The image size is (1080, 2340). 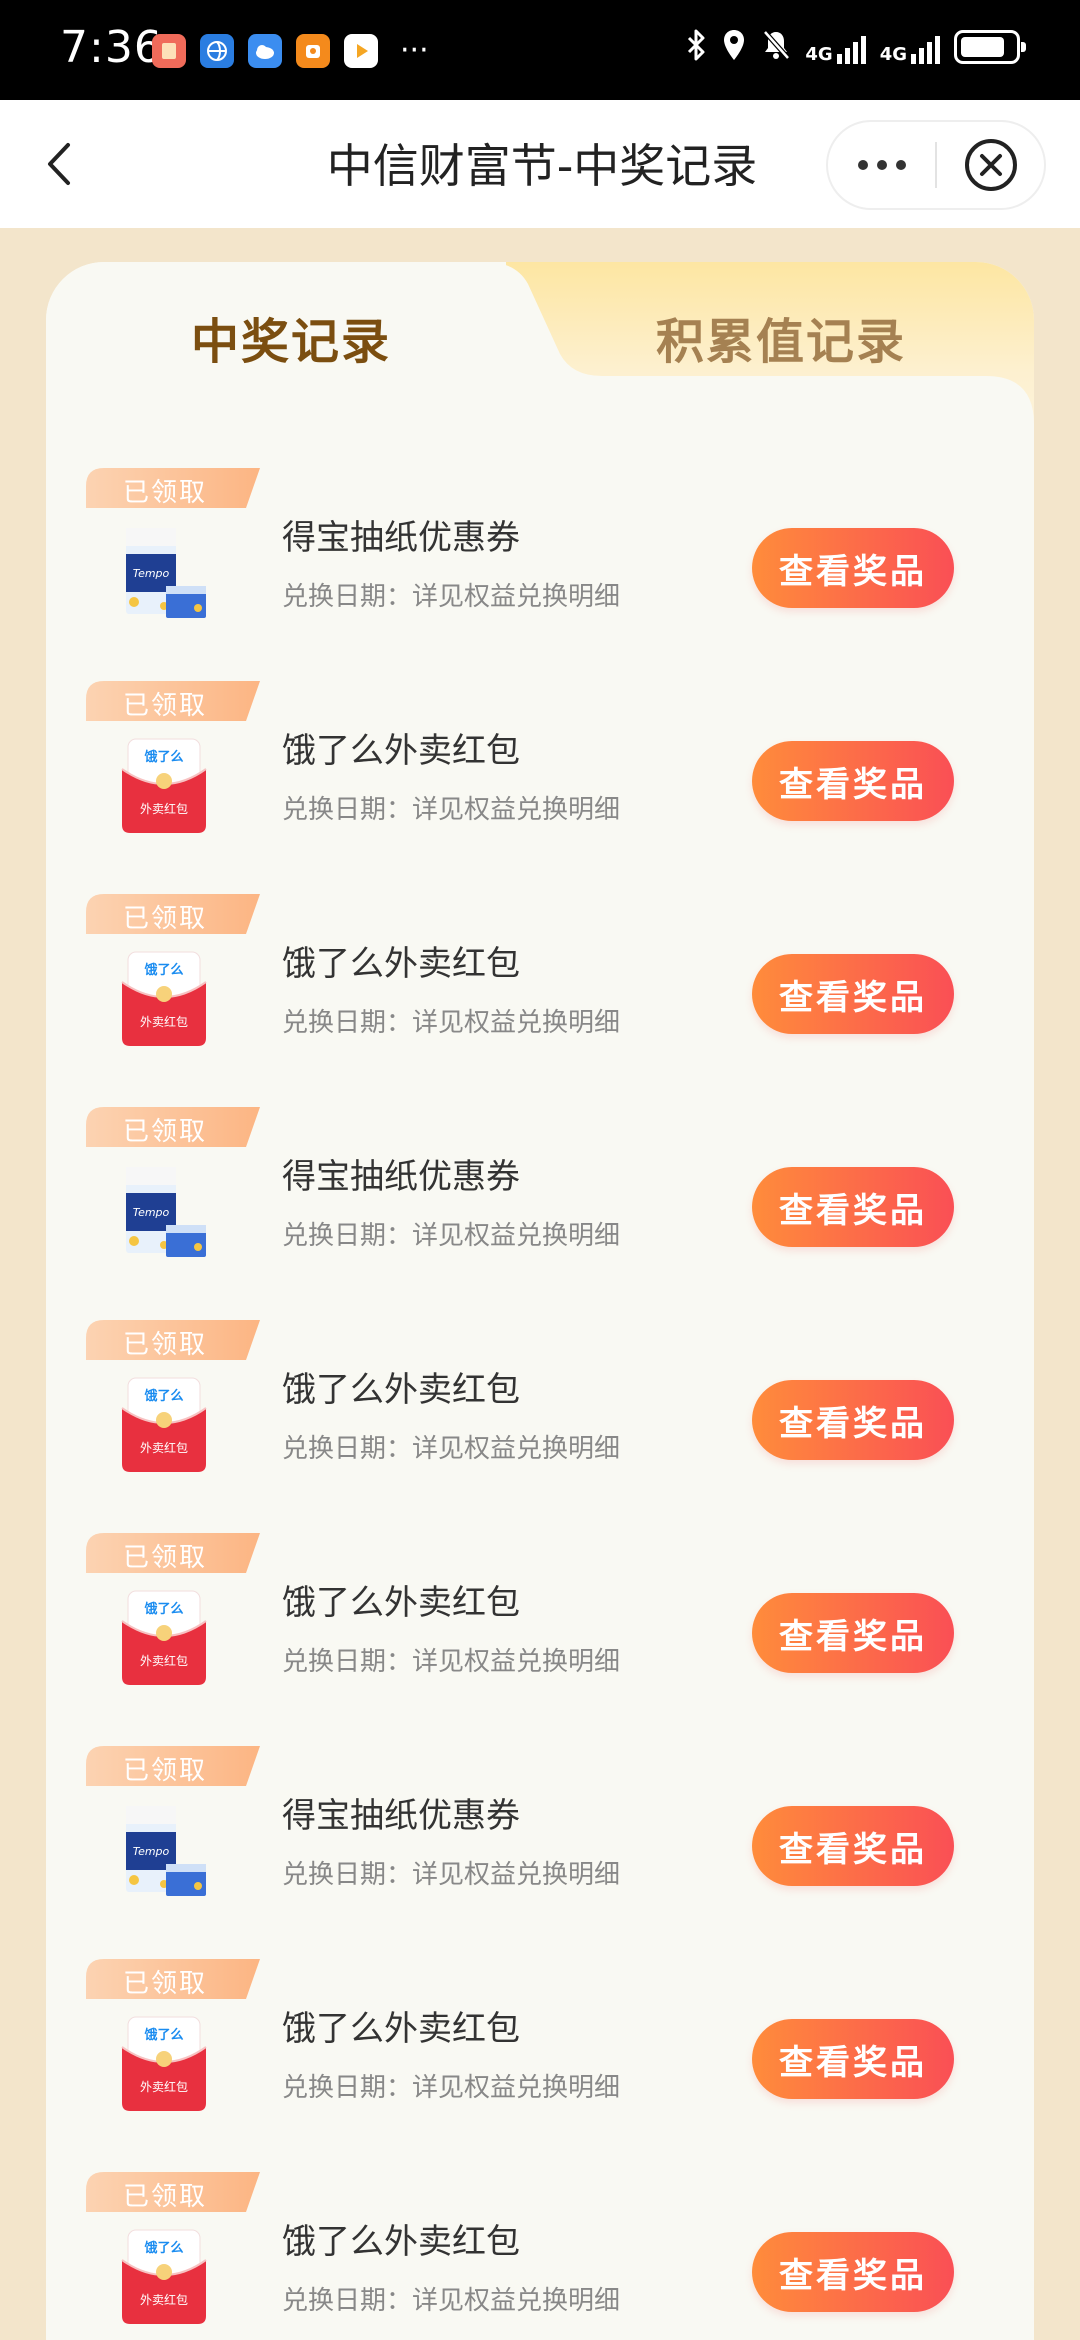 I want to click on video-app-icon, so click(x=361, y=51).